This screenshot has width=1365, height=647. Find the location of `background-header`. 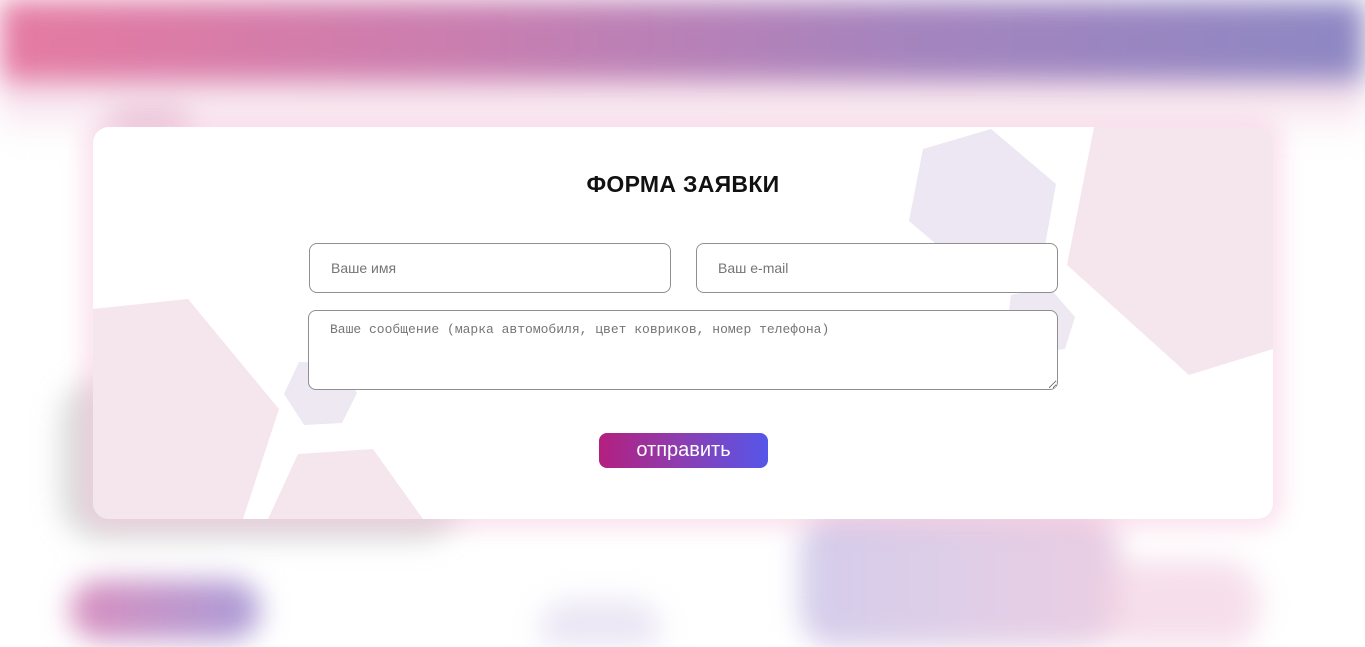

background-header is located at coordinates (682, 45).